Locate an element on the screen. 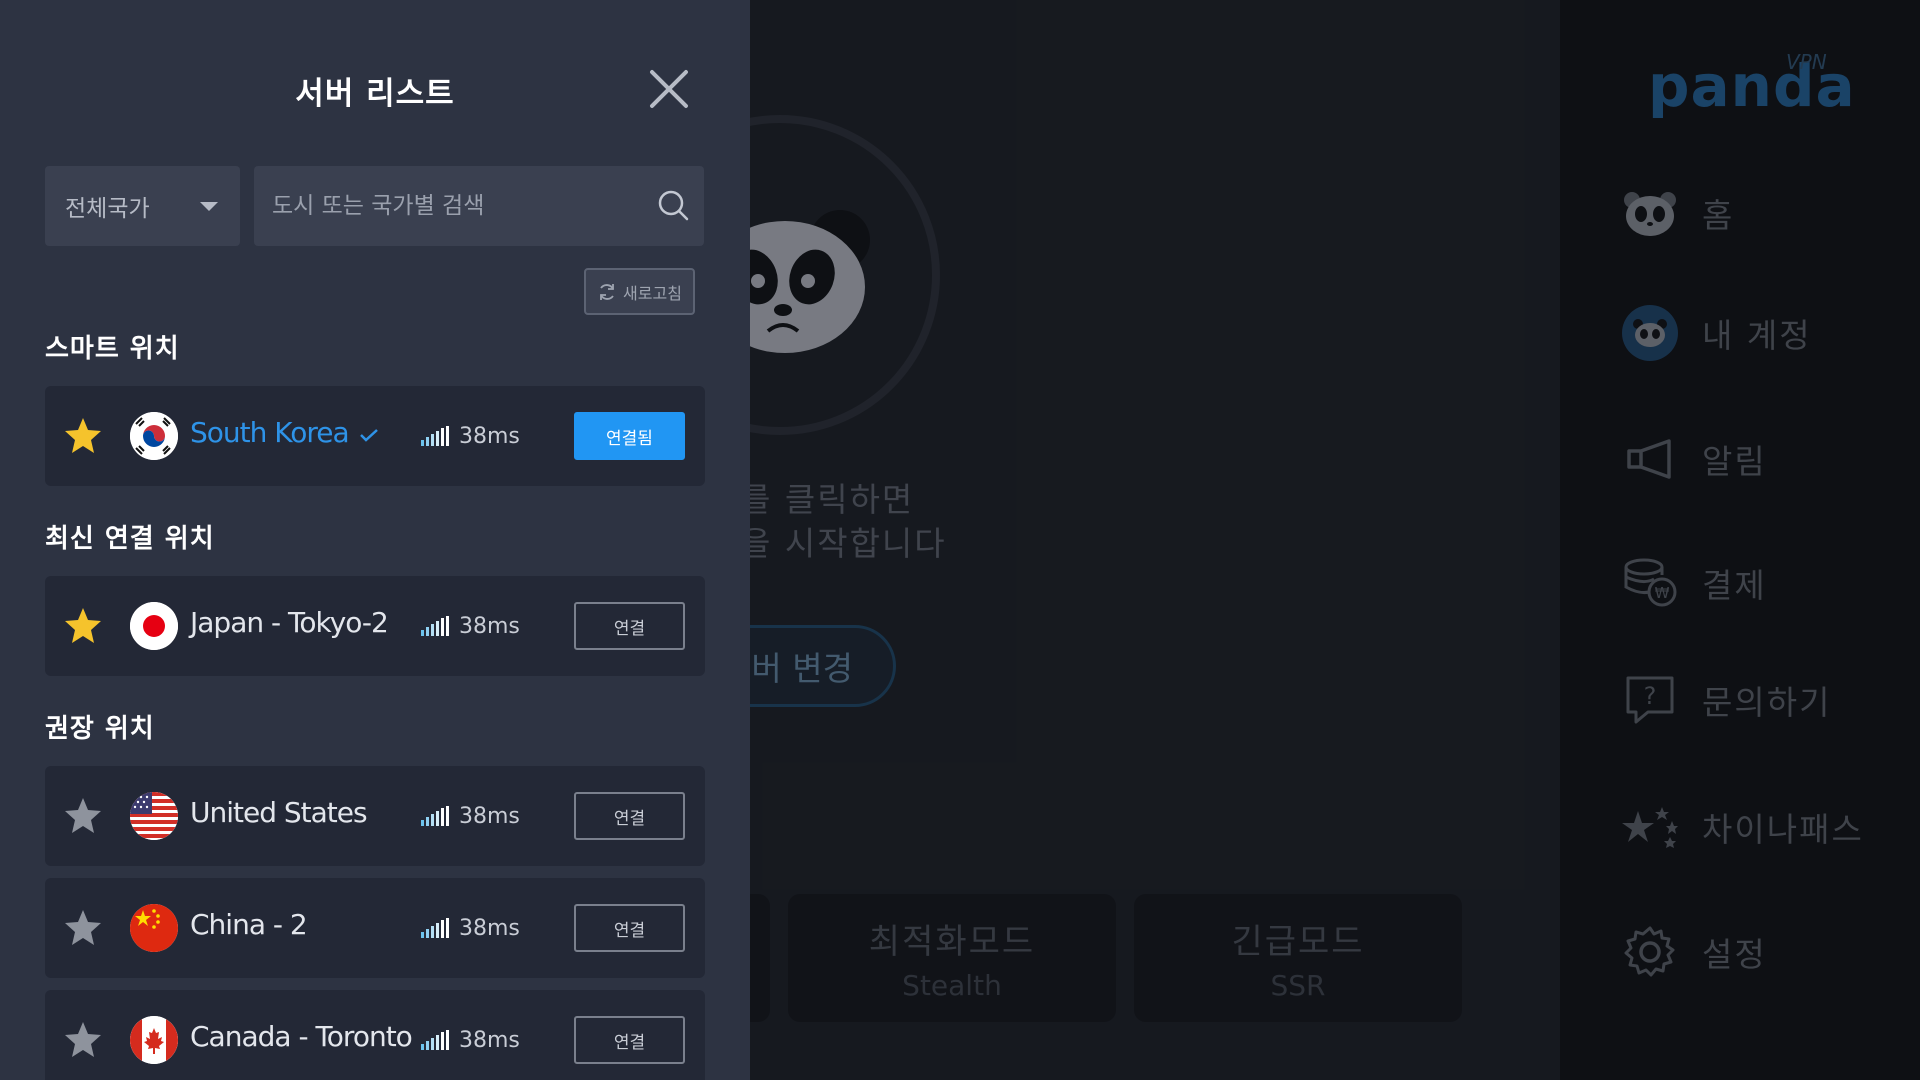 This screenshot has width=1920, height=1080. server-name: Japan - Tokyo-2 is located at coordinates (289, 622).